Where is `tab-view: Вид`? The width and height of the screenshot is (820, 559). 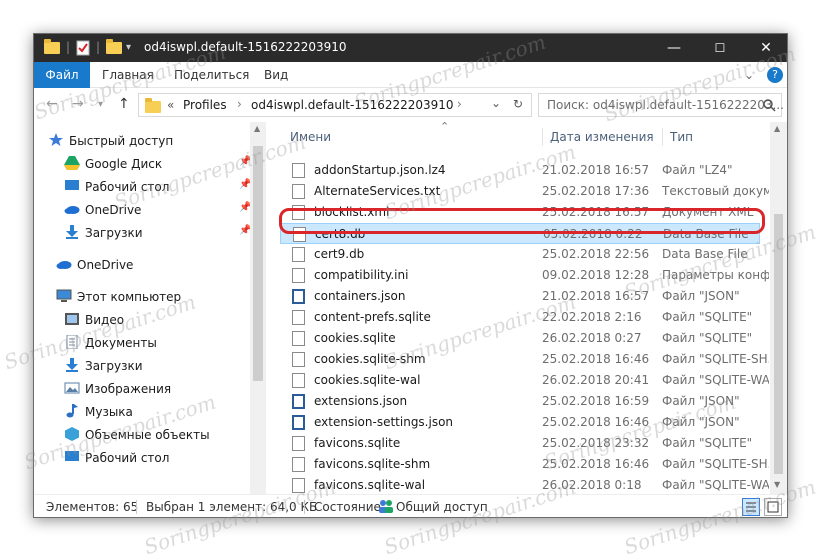
tab-view: Вид is located at coordinates (276, 75).